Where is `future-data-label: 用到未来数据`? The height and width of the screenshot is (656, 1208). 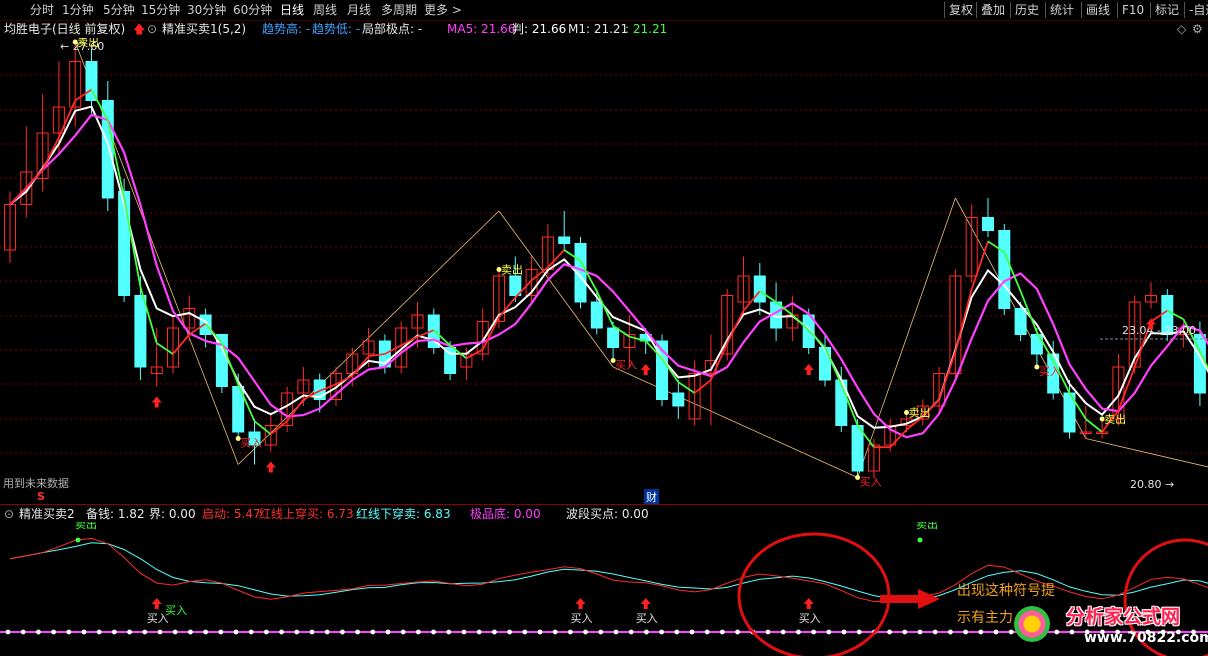 future-data-label: 用到未来数据 is located at coordinates (36, 483).